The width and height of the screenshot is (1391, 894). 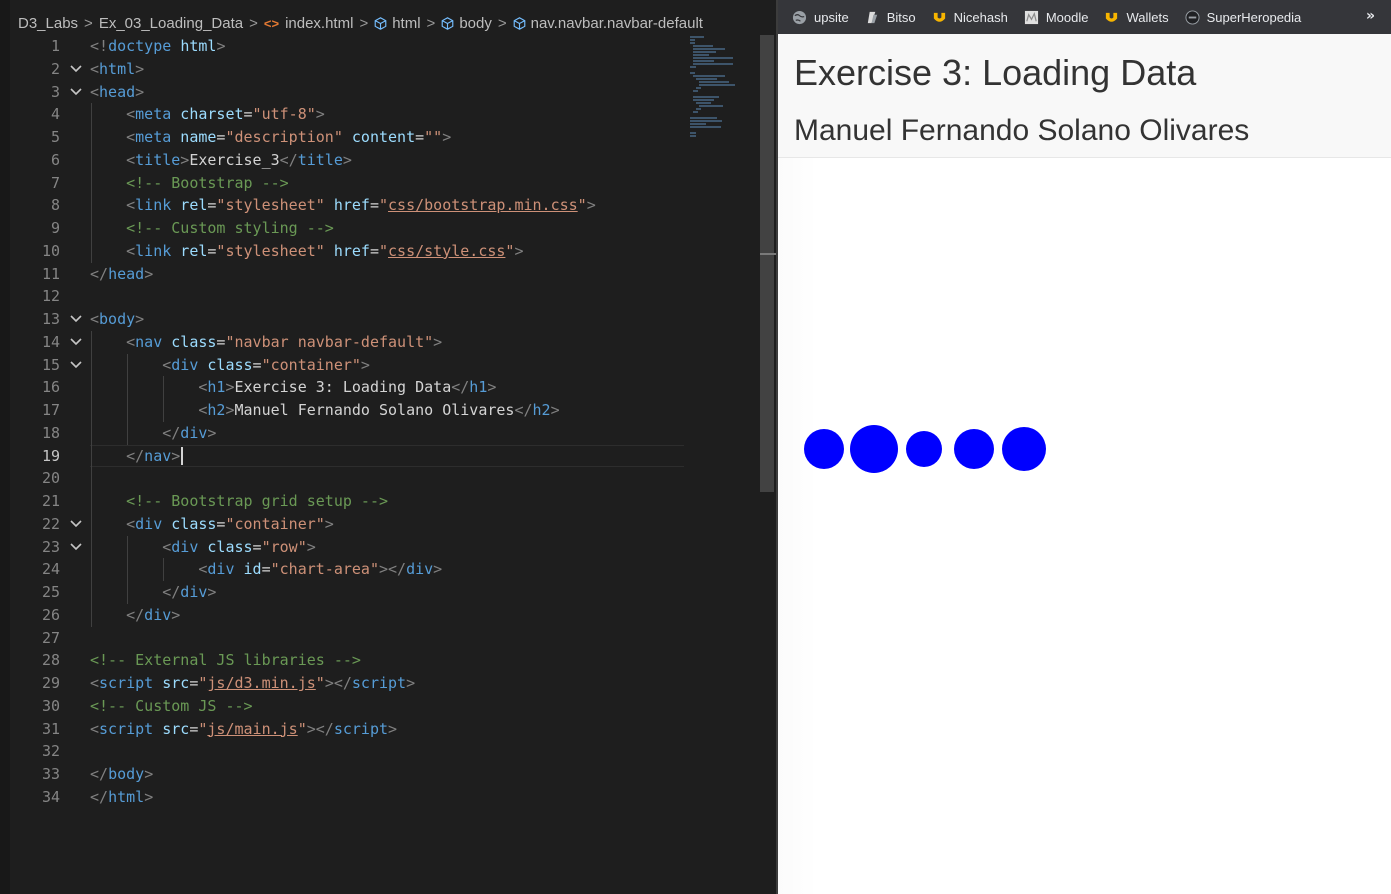 I want to click on code-line: 30 <!-- Custom JS -->, so click(x=385, y=706).